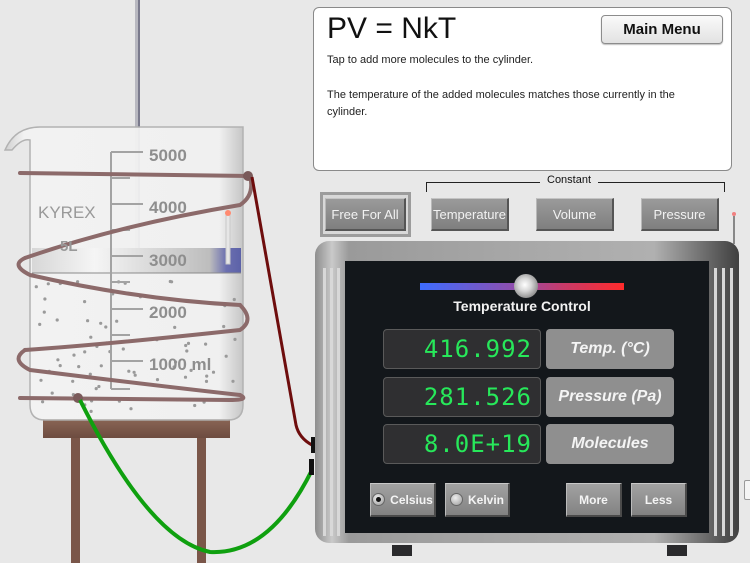 The image size is (750, 563). Describe the element at coordinates (228, 239) in the screenshot. I see `thermometer-icon` at that location.